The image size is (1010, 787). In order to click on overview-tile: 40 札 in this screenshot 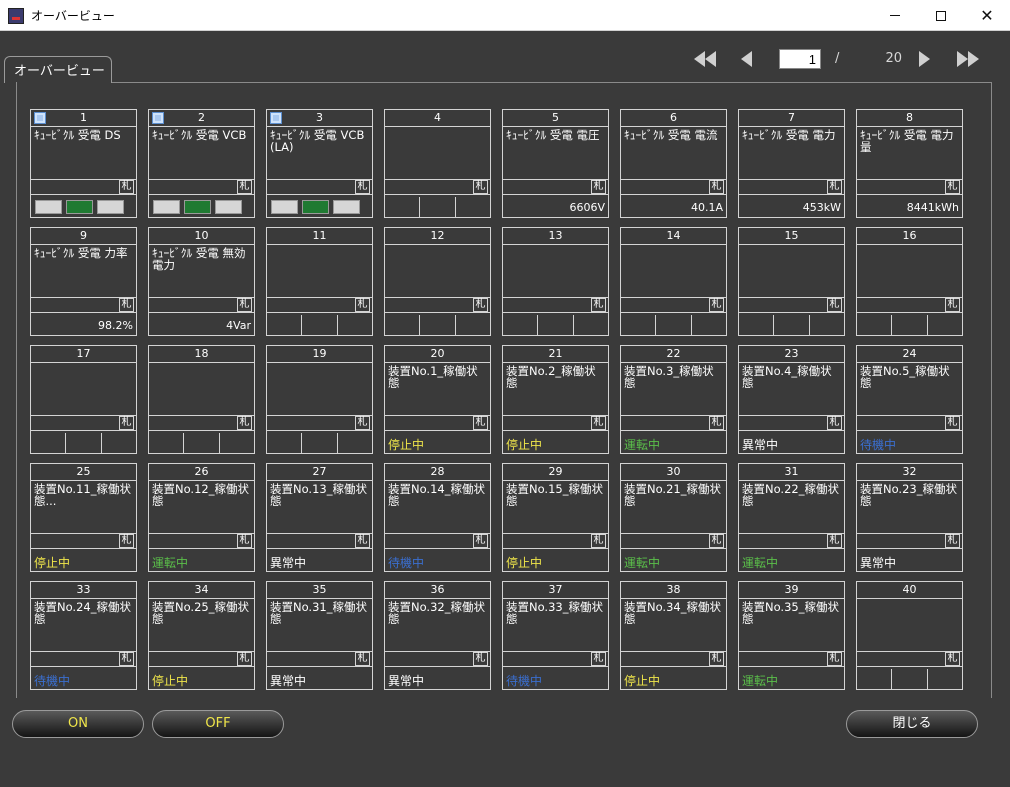, I will do `click(909, 635)`.